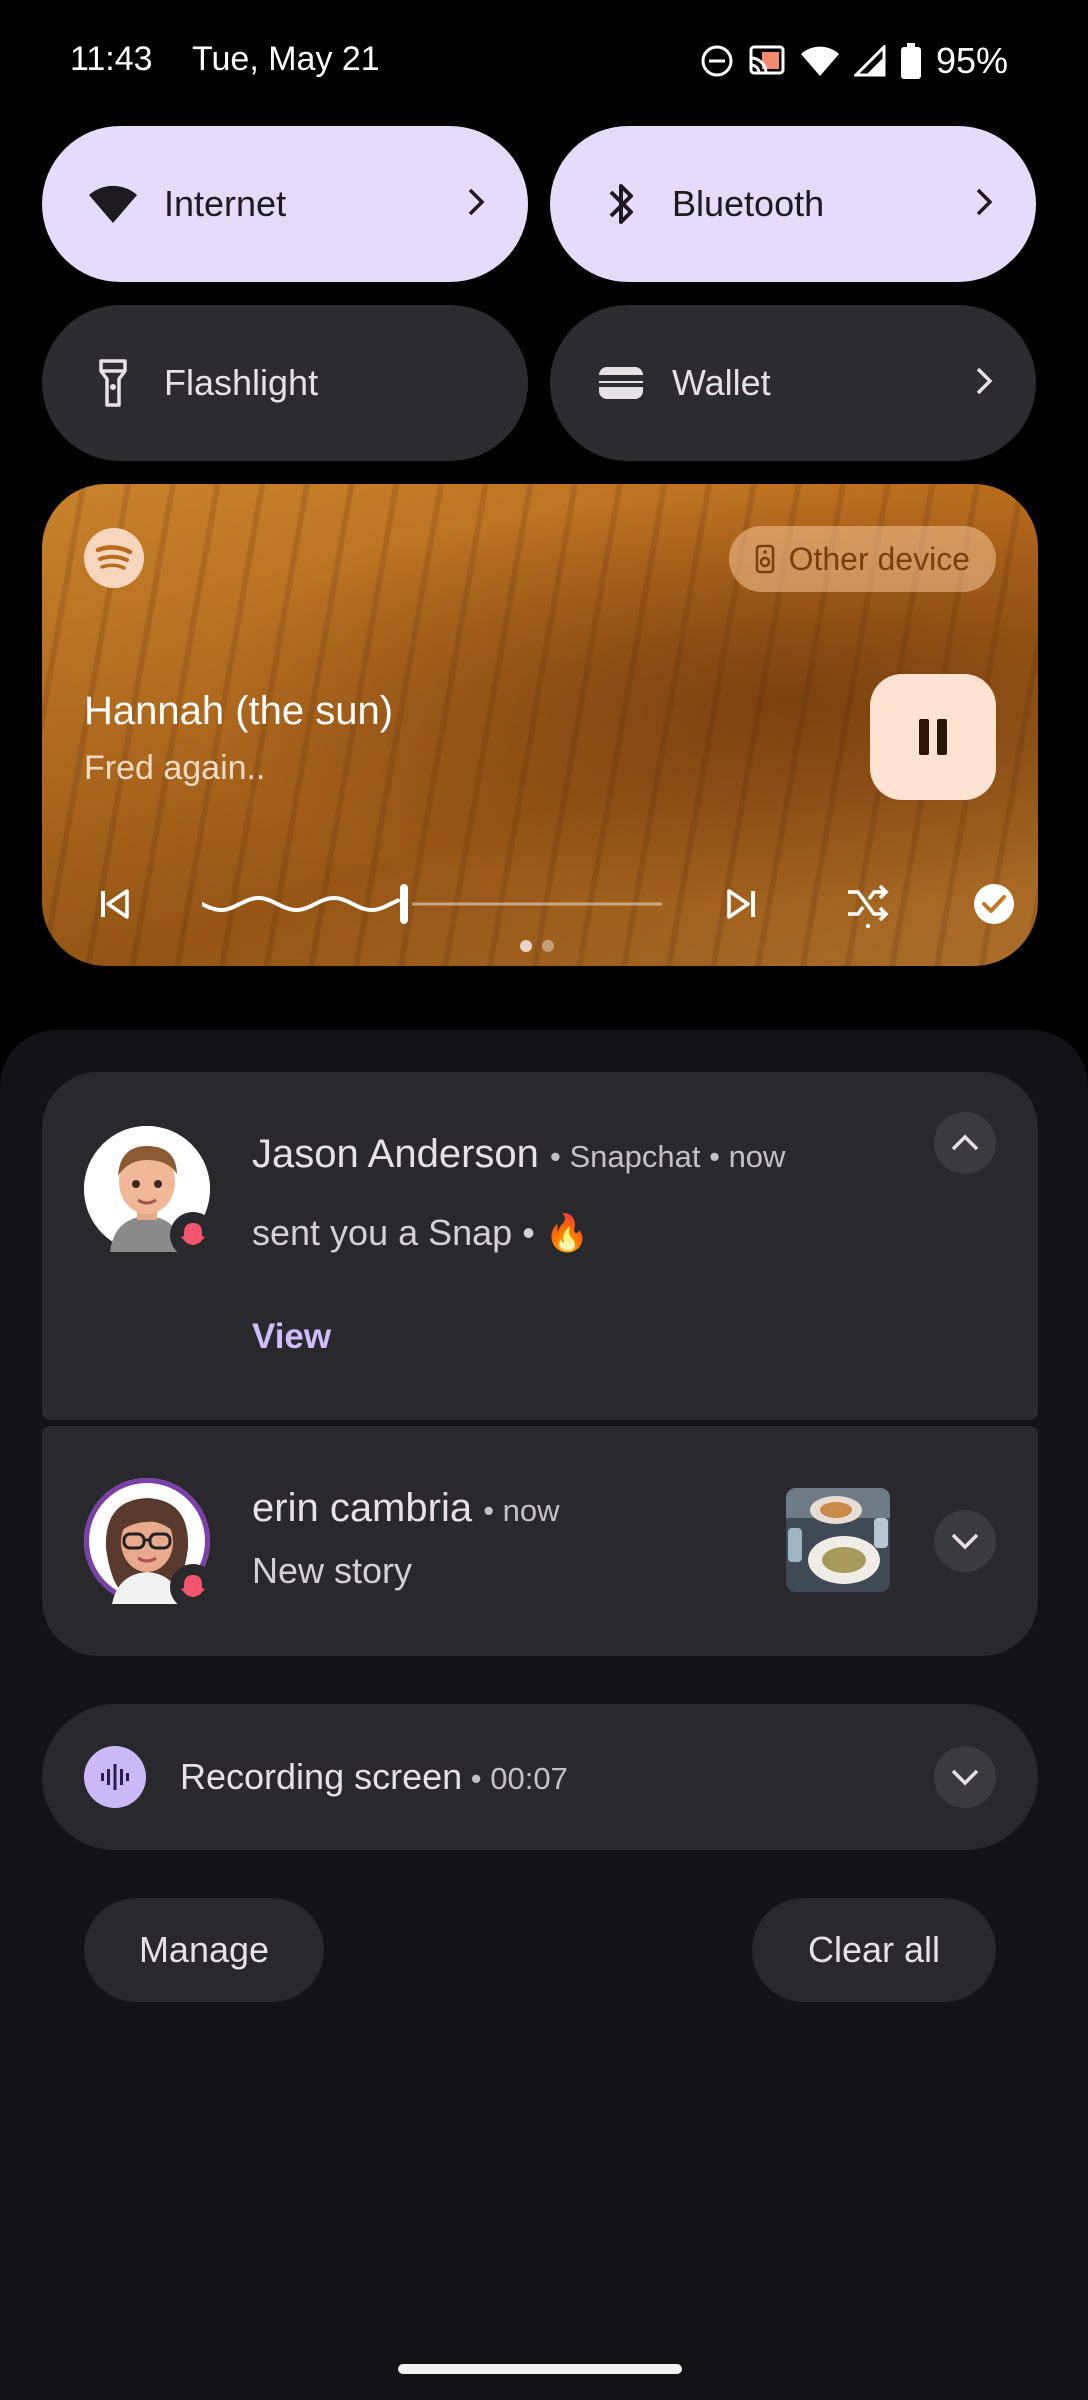  Describe the element at coordinates (621, 383) in the screenshot. I see `wallet-icon` at that location.